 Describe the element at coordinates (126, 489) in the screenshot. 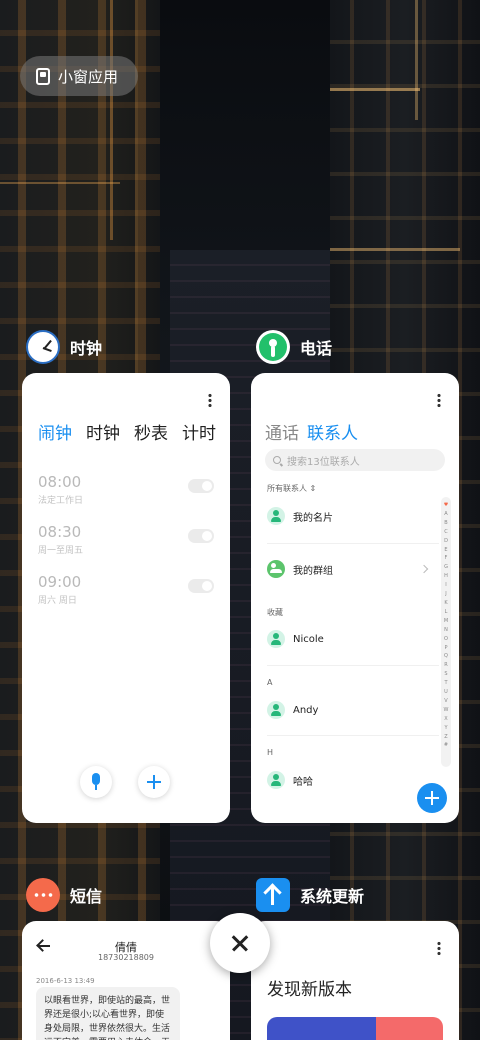

I see `alarm-item: 08:00 法定工作日` at that location.